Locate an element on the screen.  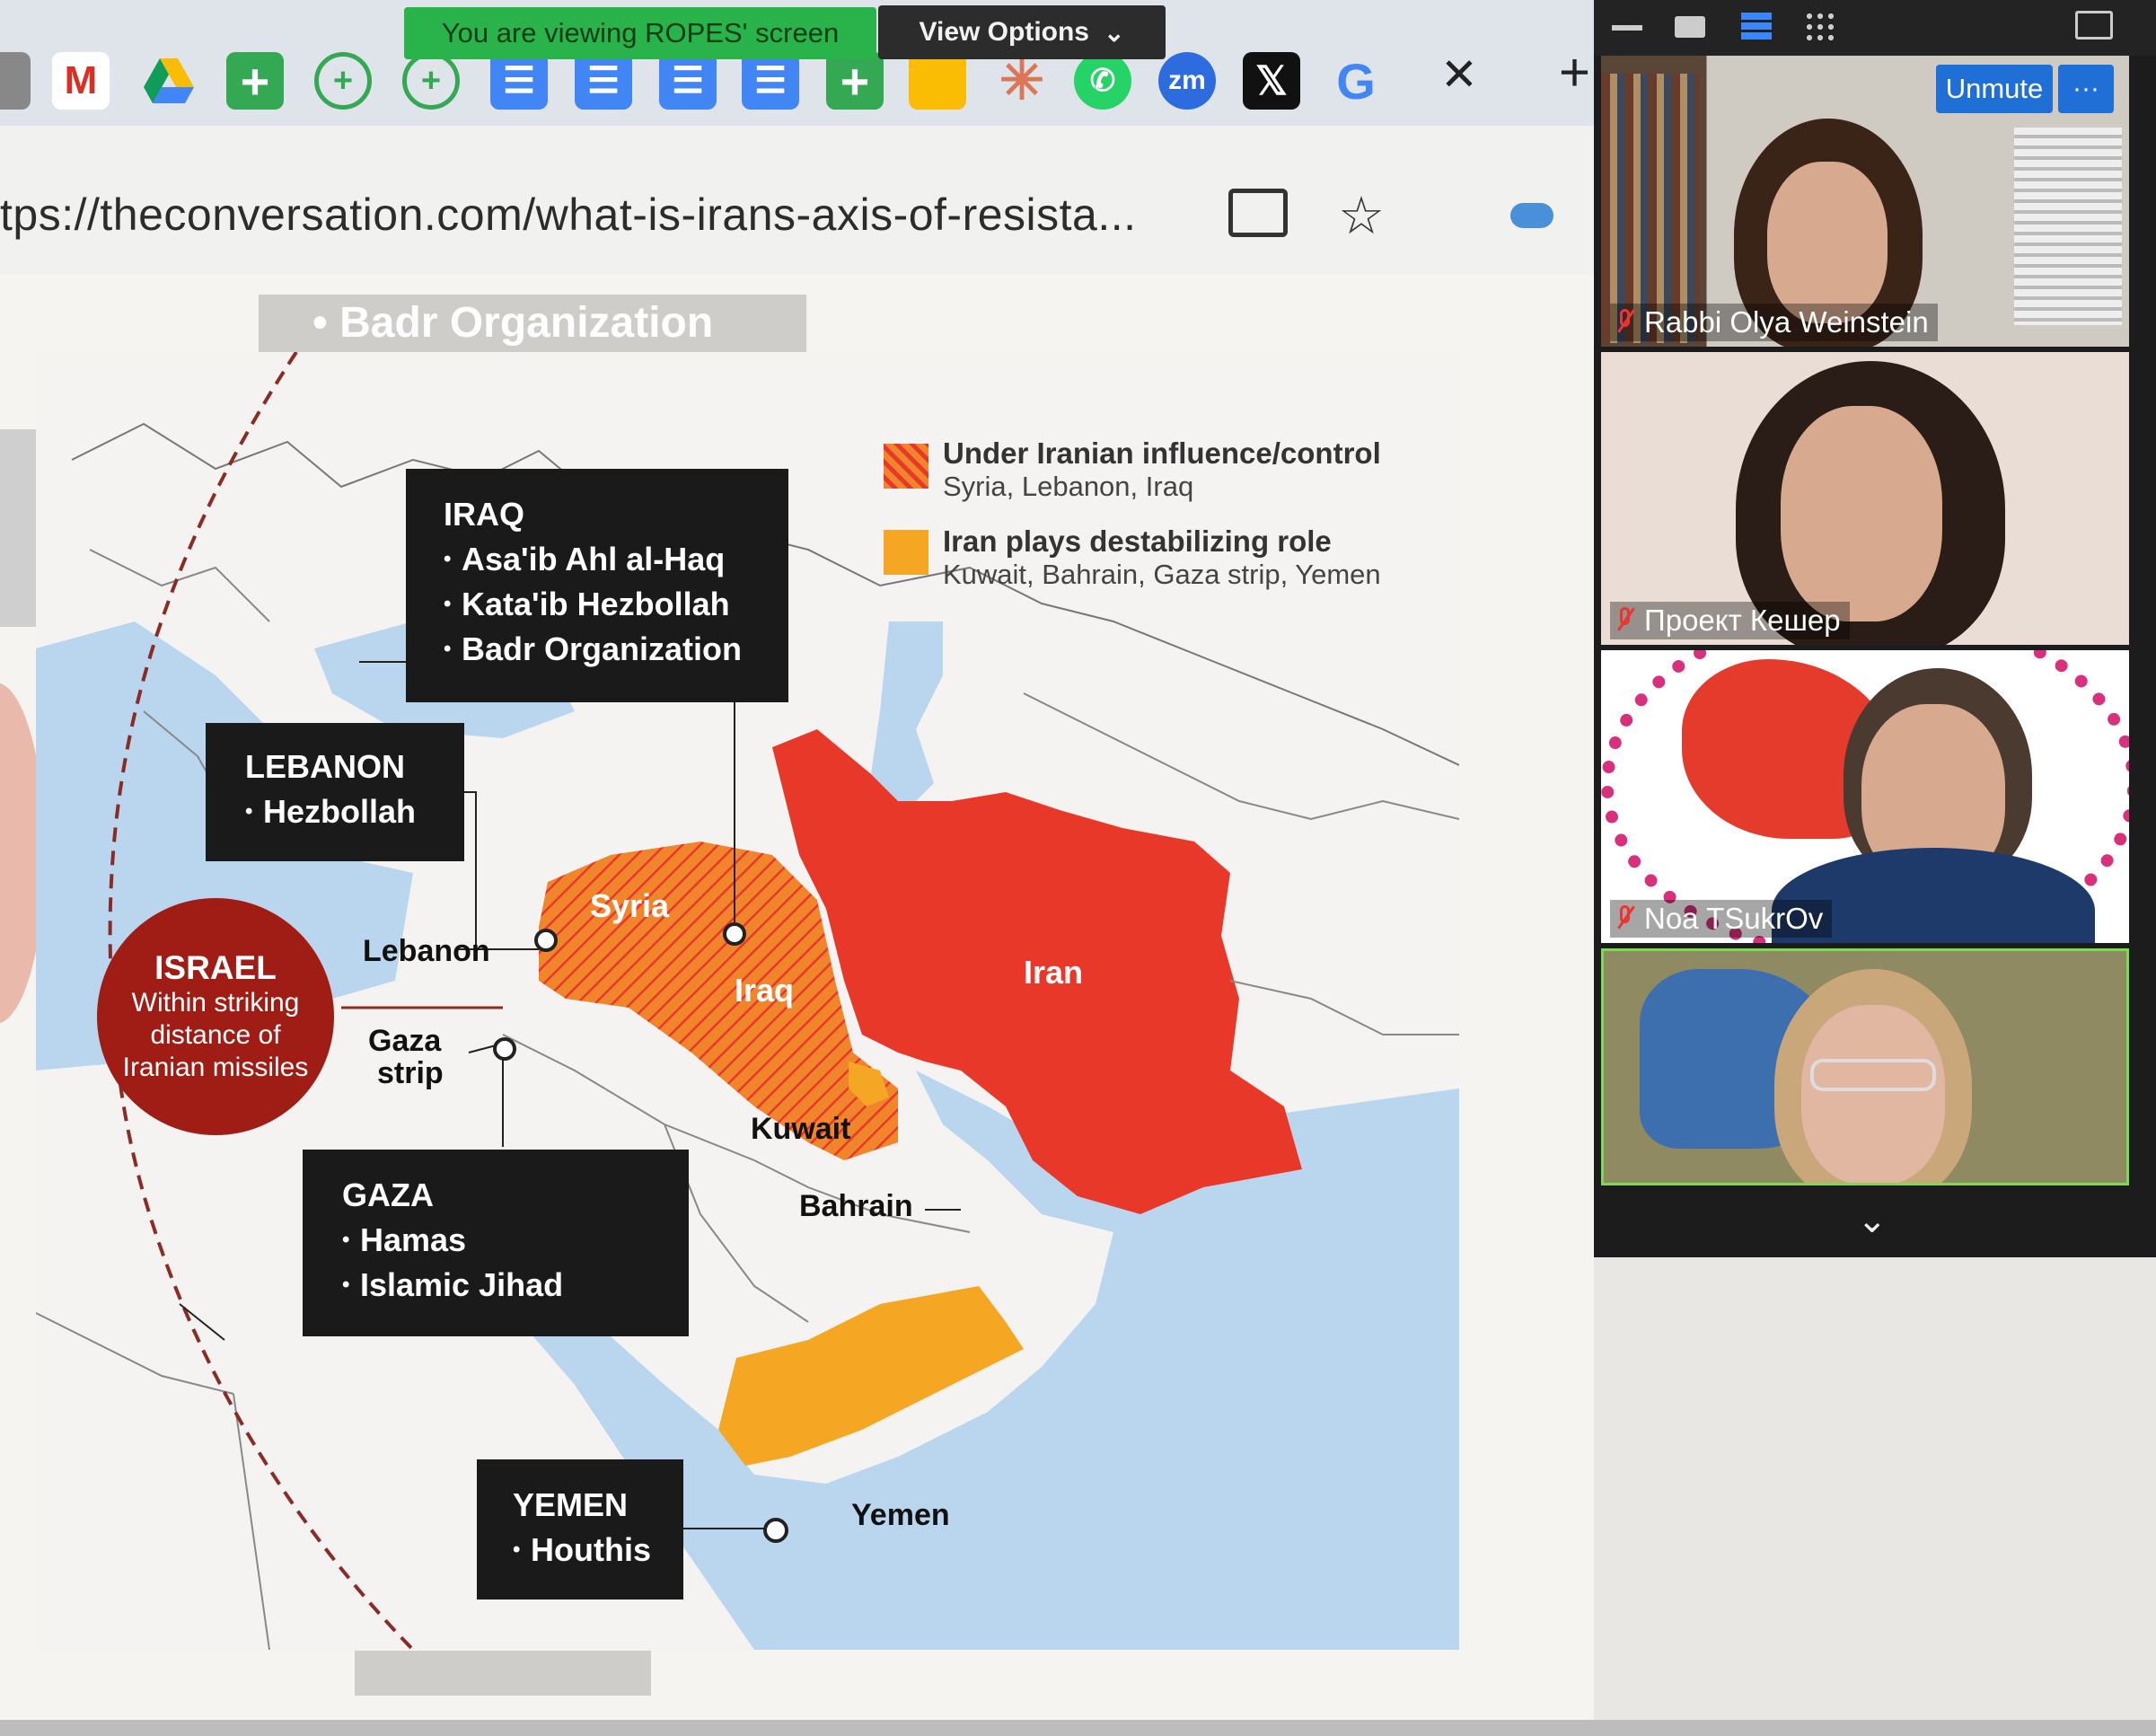
grid-view-icon is located at coordinates (1820, 27).